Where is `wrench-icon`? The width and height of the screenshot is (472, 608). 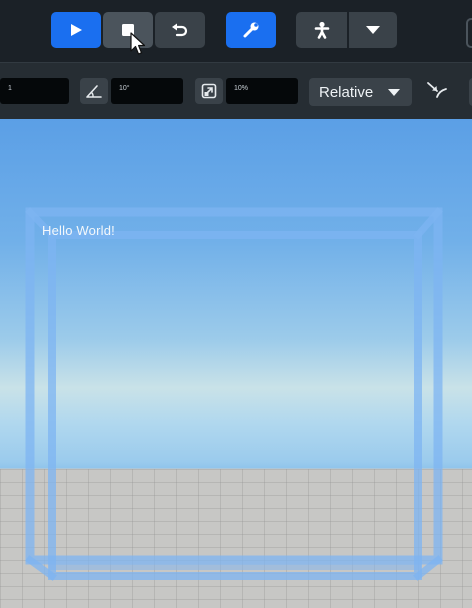 wrench-icon is located at coordinates (251, 30).